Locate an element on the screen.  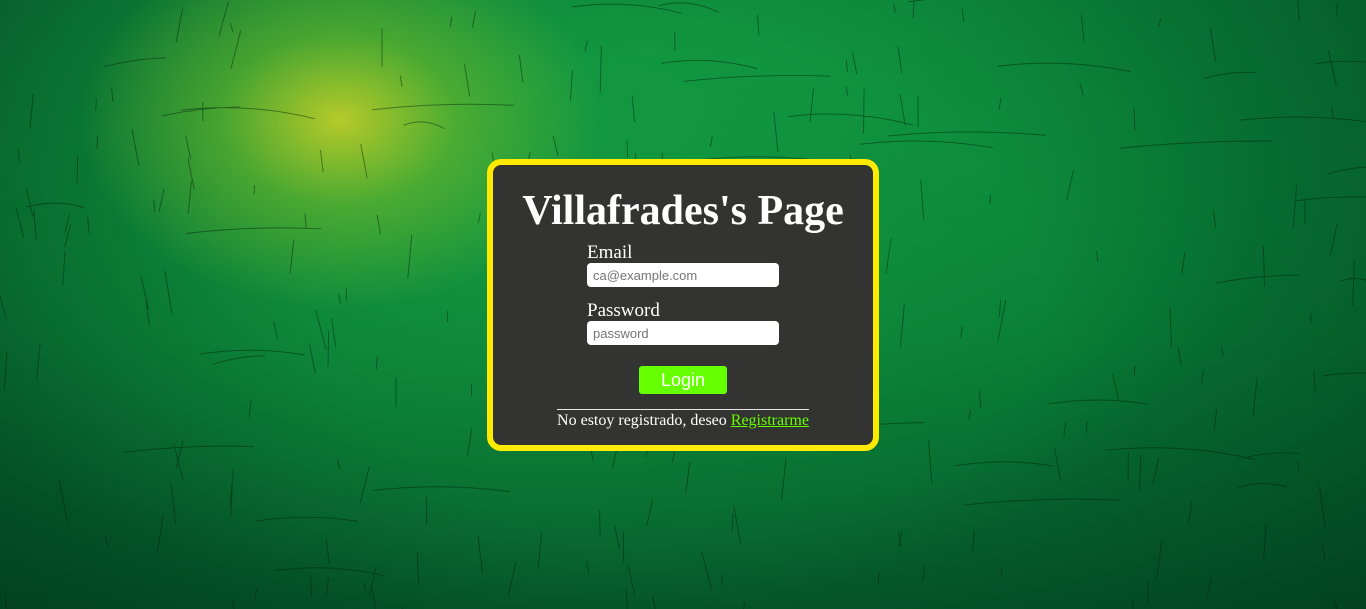
divider is located at coordinates (683, 409).